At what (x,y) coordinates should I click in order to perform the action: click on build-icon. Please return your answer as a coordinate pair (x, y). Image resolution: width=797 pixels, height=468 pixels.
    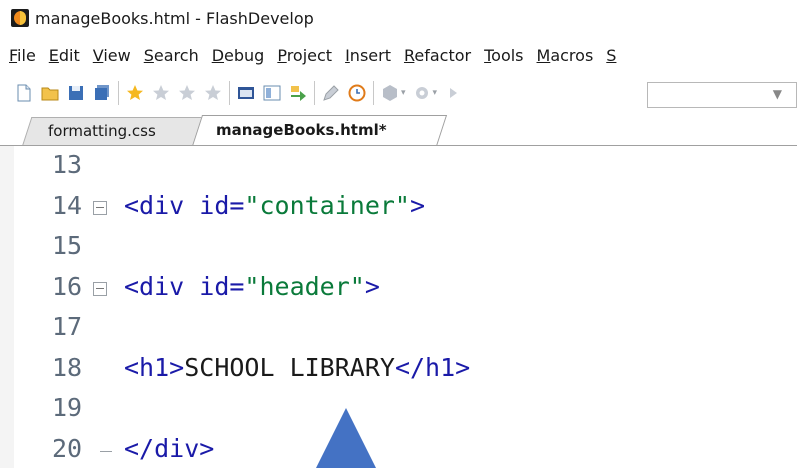
    Looking at the image, I should click on (390, 93).